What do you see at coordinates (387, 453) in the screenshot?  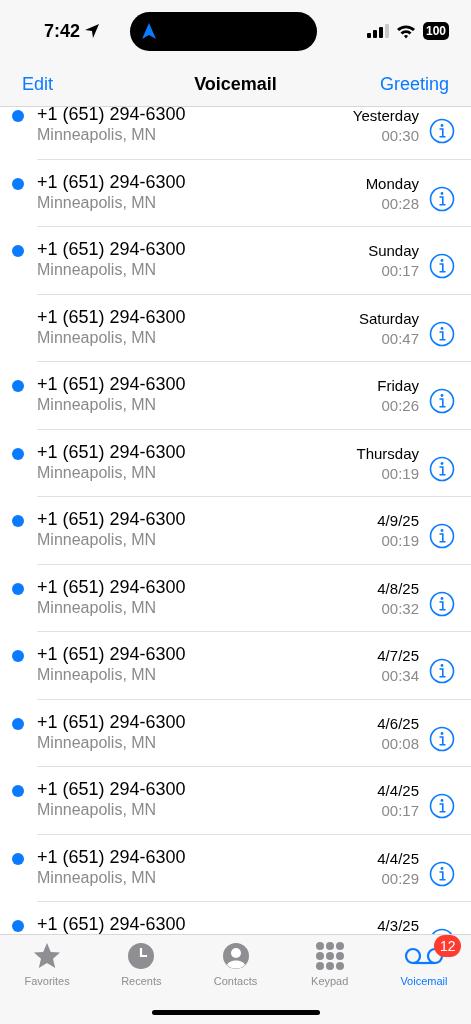 I see `voicemail-date: Thursday` at bounding box center [387, 453].